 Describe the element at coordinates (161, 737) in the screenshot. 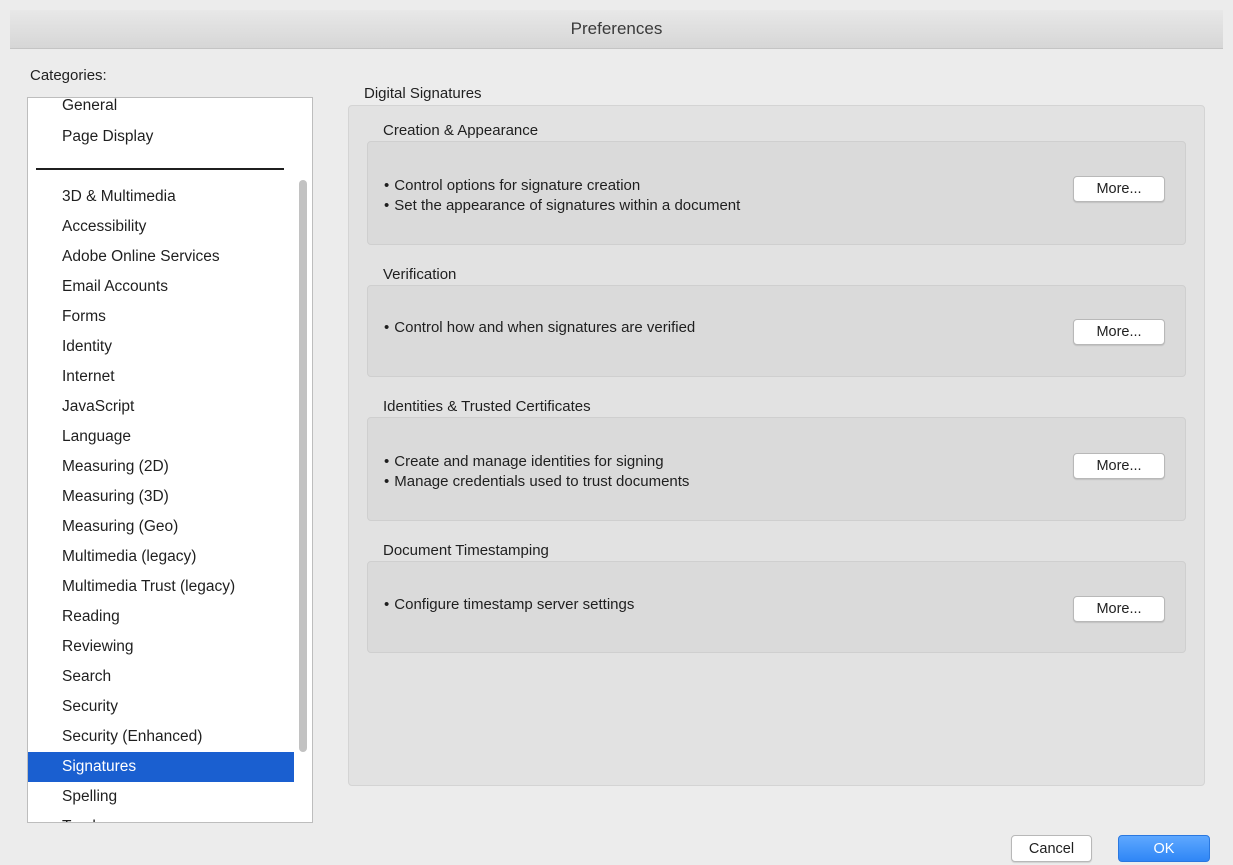

I see `category-item-security-enhanced: Security (Enhanced)` at that location.